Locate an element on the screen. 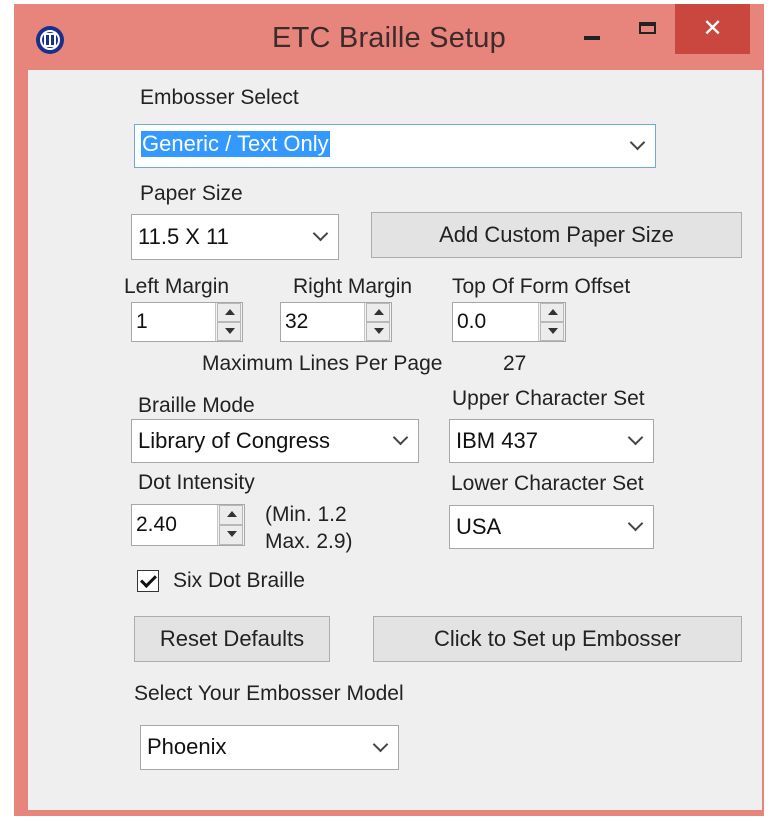  paper-size-dropdown: 11.5 X 11 is located at coordinates (235, 237).